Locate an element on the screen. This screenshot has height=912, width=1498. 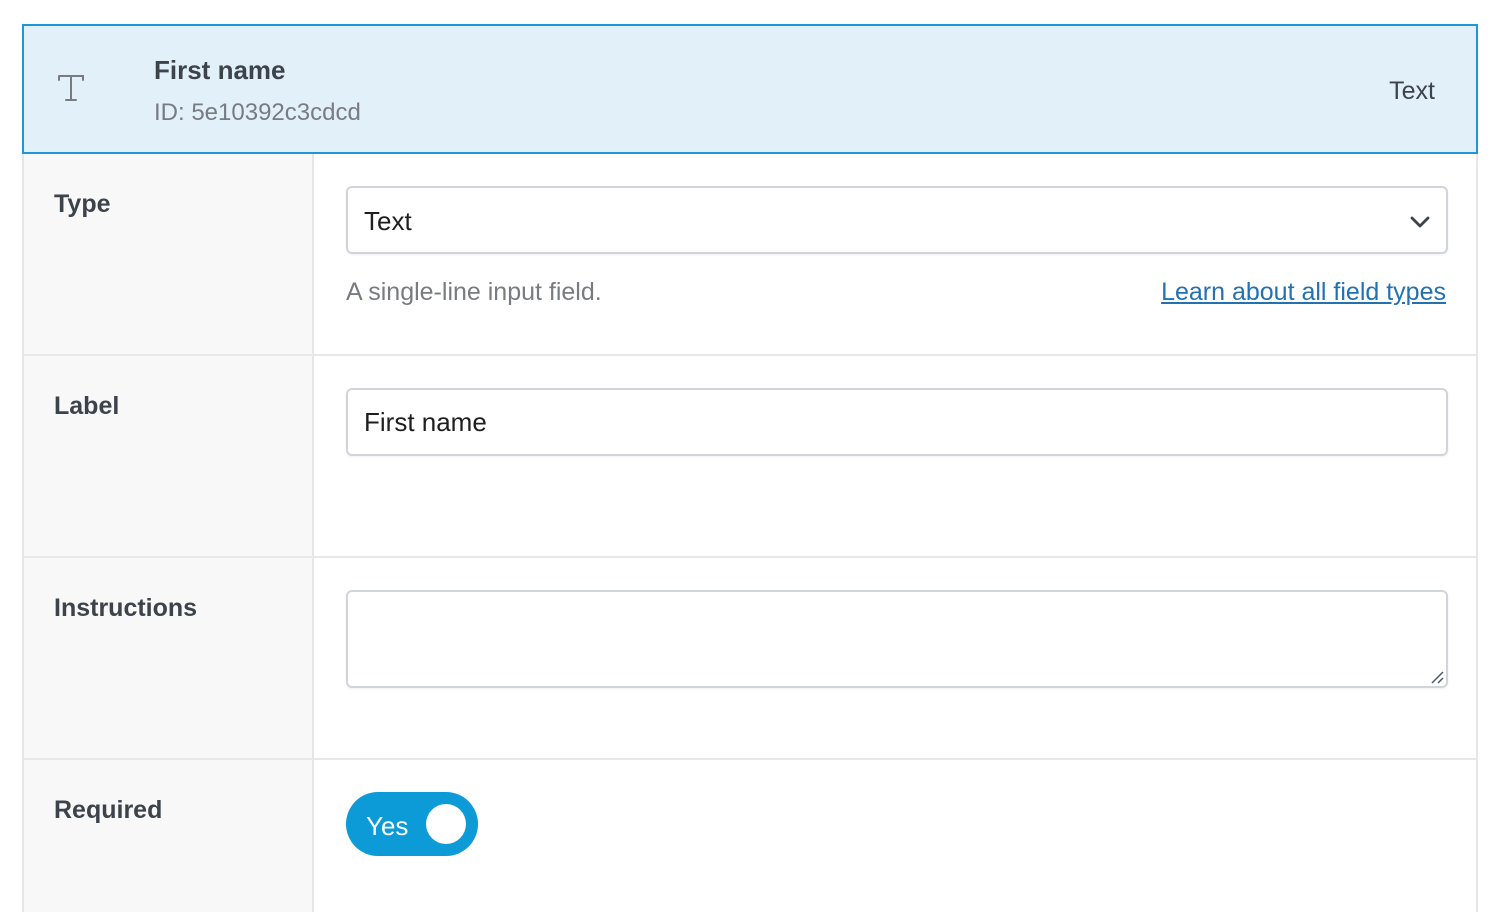
field-type-badge: Text is located at coordinates (1412, 91).